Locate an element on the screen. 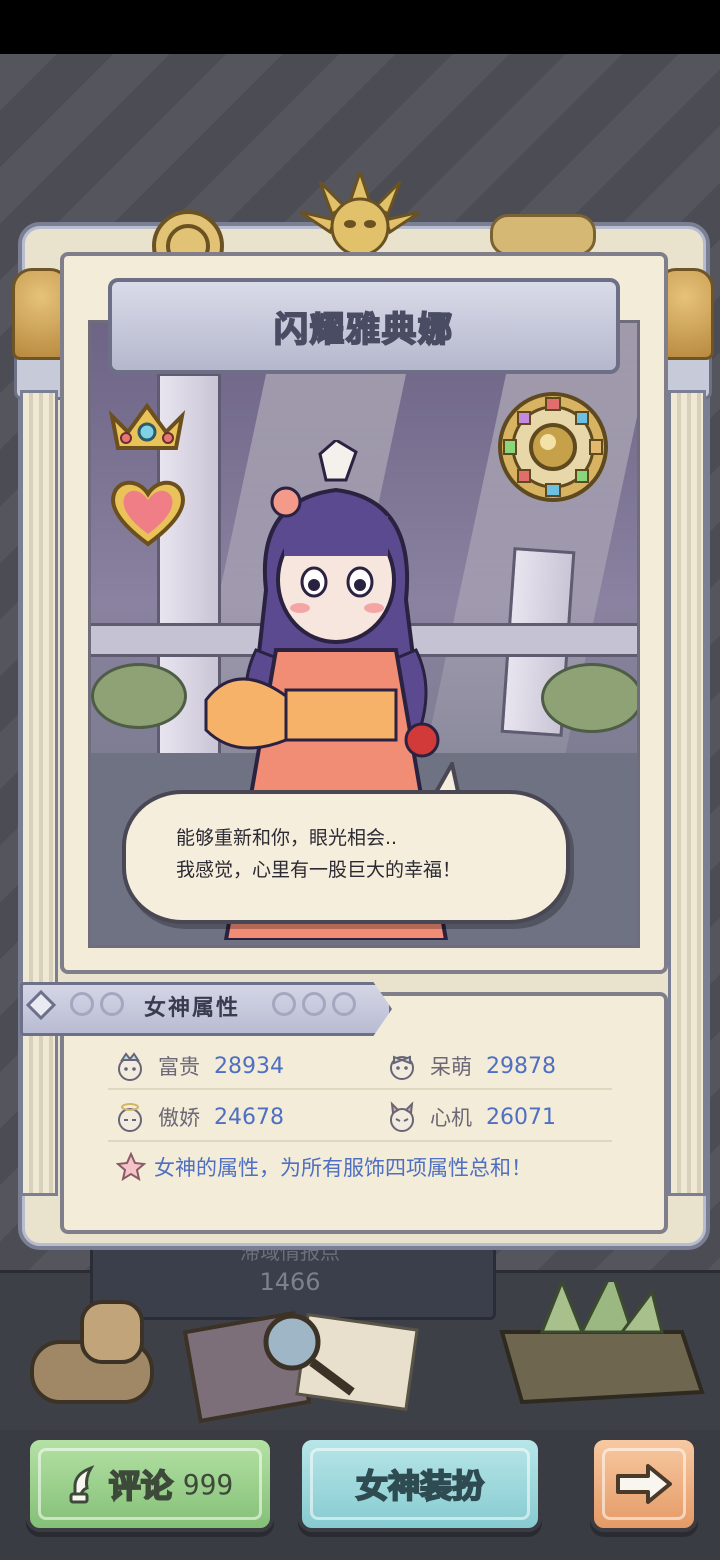 The image size is (720, 1560). diamond-icon is located at coordinates (41, 1005).